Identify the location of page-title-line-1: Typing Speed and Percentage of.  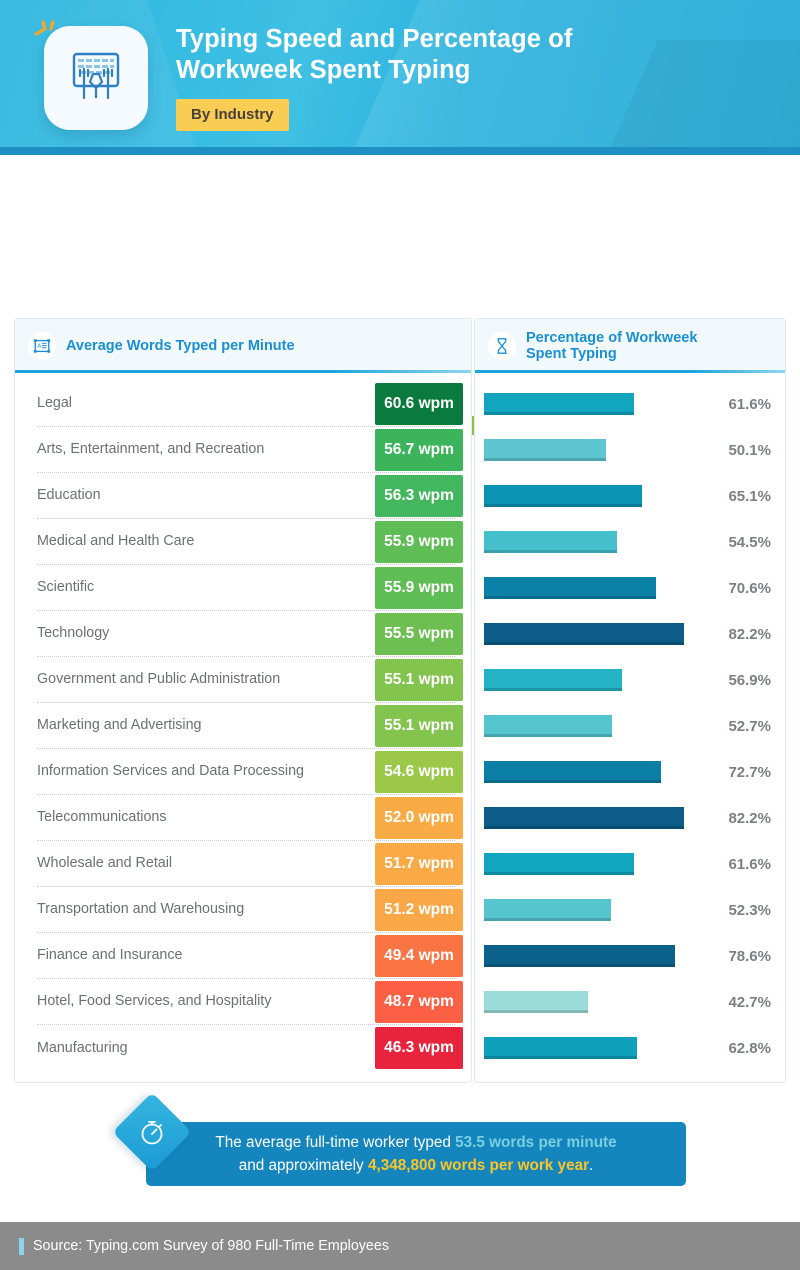
(374, 39).